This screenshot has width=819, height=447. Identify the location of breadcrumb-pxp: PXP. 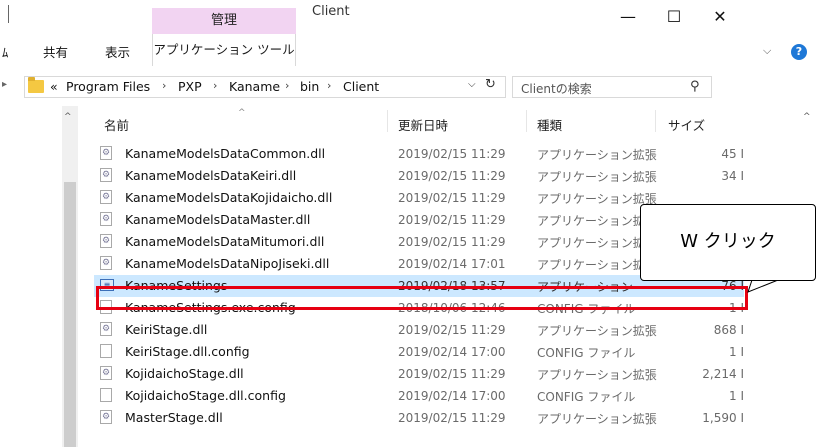
(190, 86).